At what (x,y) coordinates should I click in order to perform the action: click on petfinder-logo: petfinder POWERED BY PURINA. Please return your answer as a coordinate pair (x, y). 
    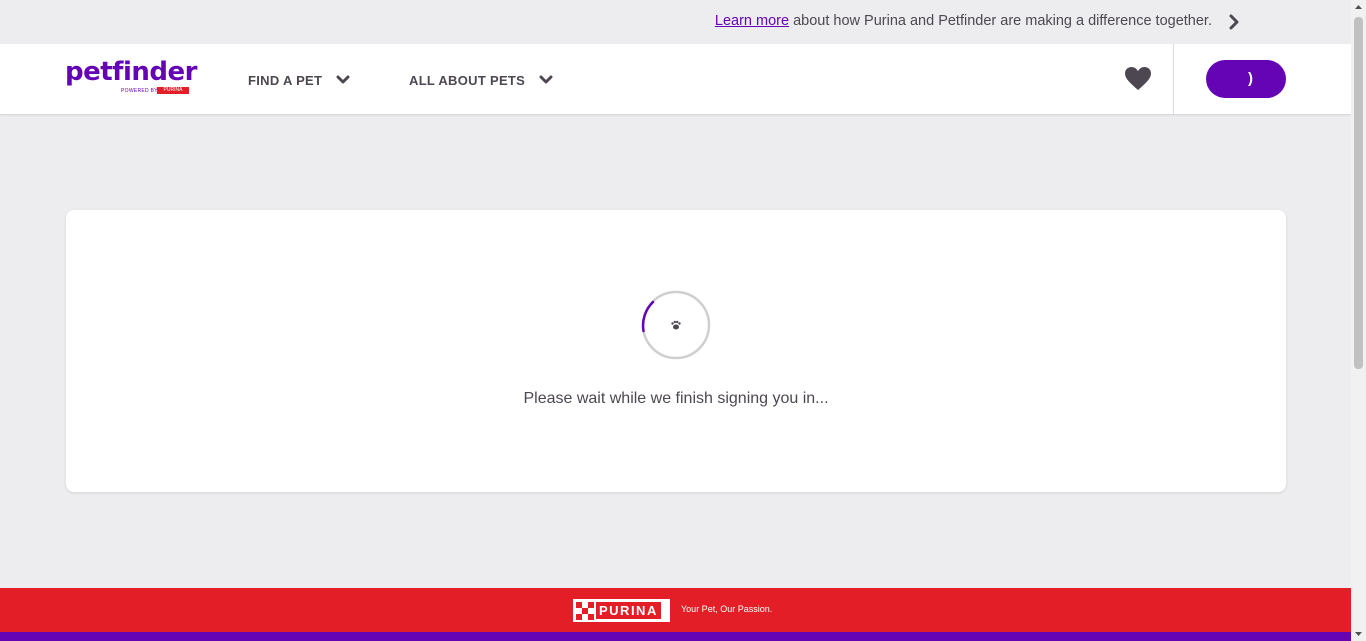
    Looking at the image, I should click on (132, 77).